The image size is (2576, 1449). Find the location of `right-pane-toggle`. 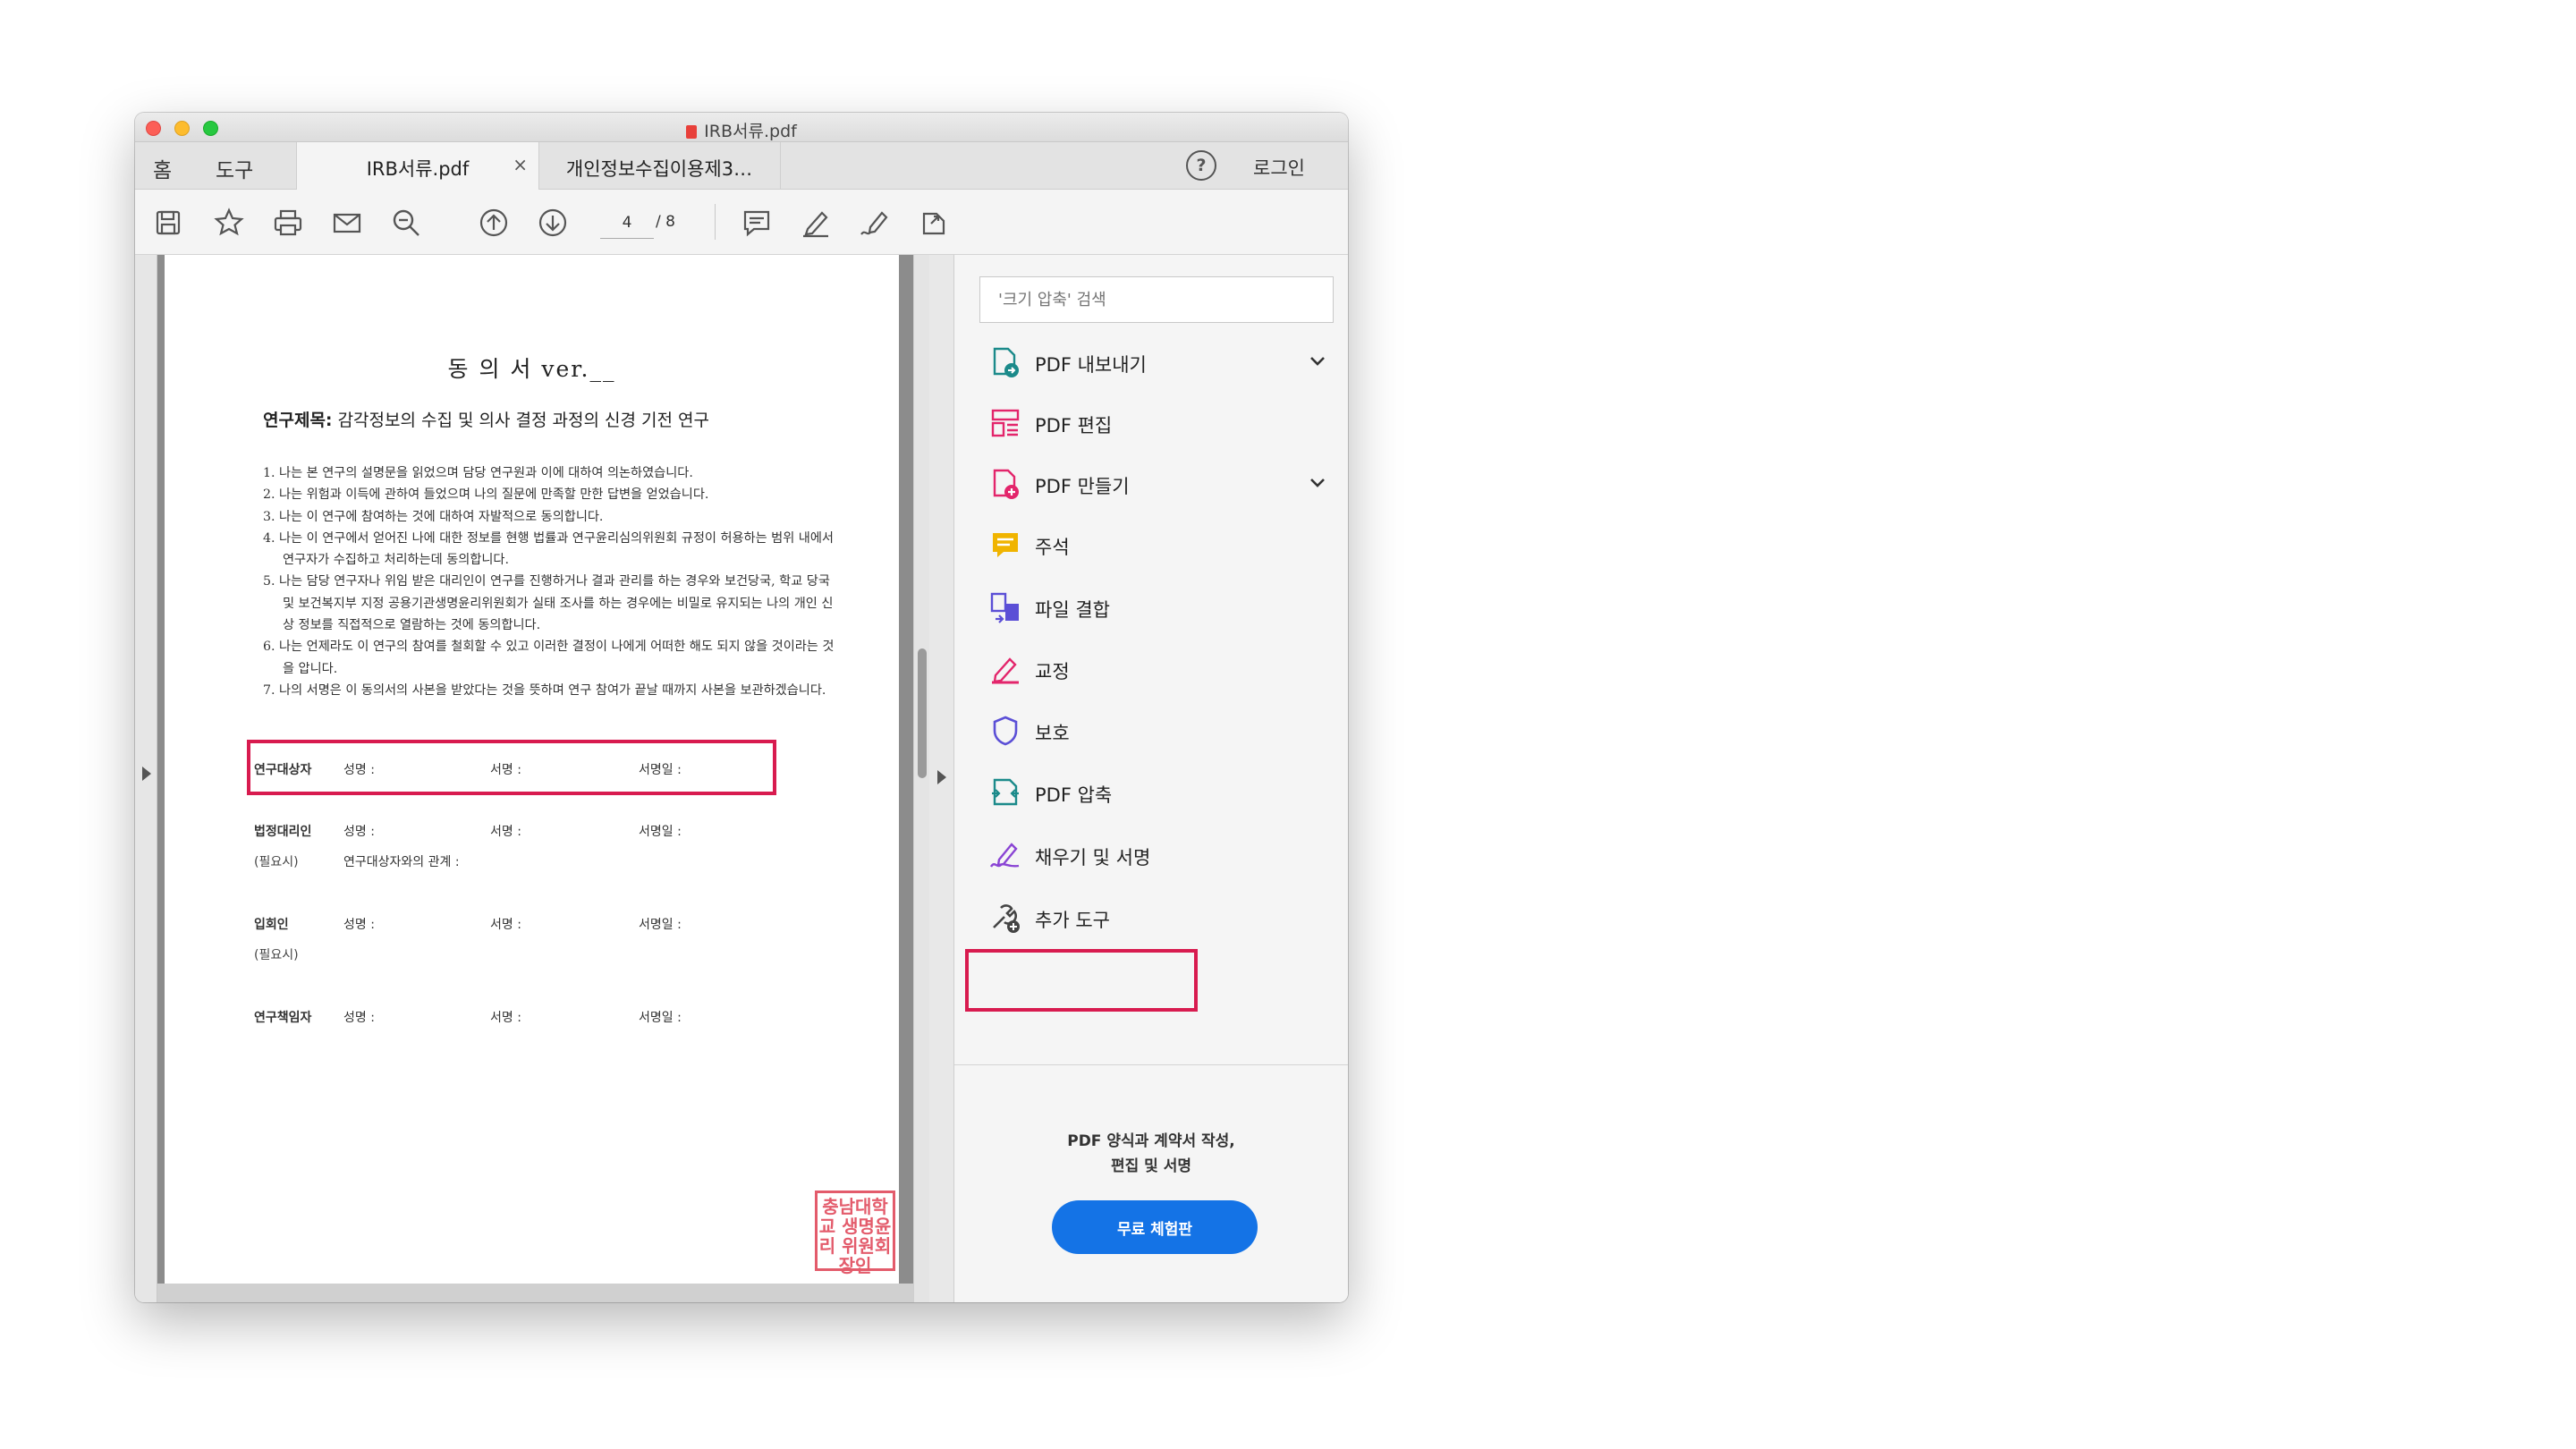

right-pane-toggle is located at coordinates (941, 778).